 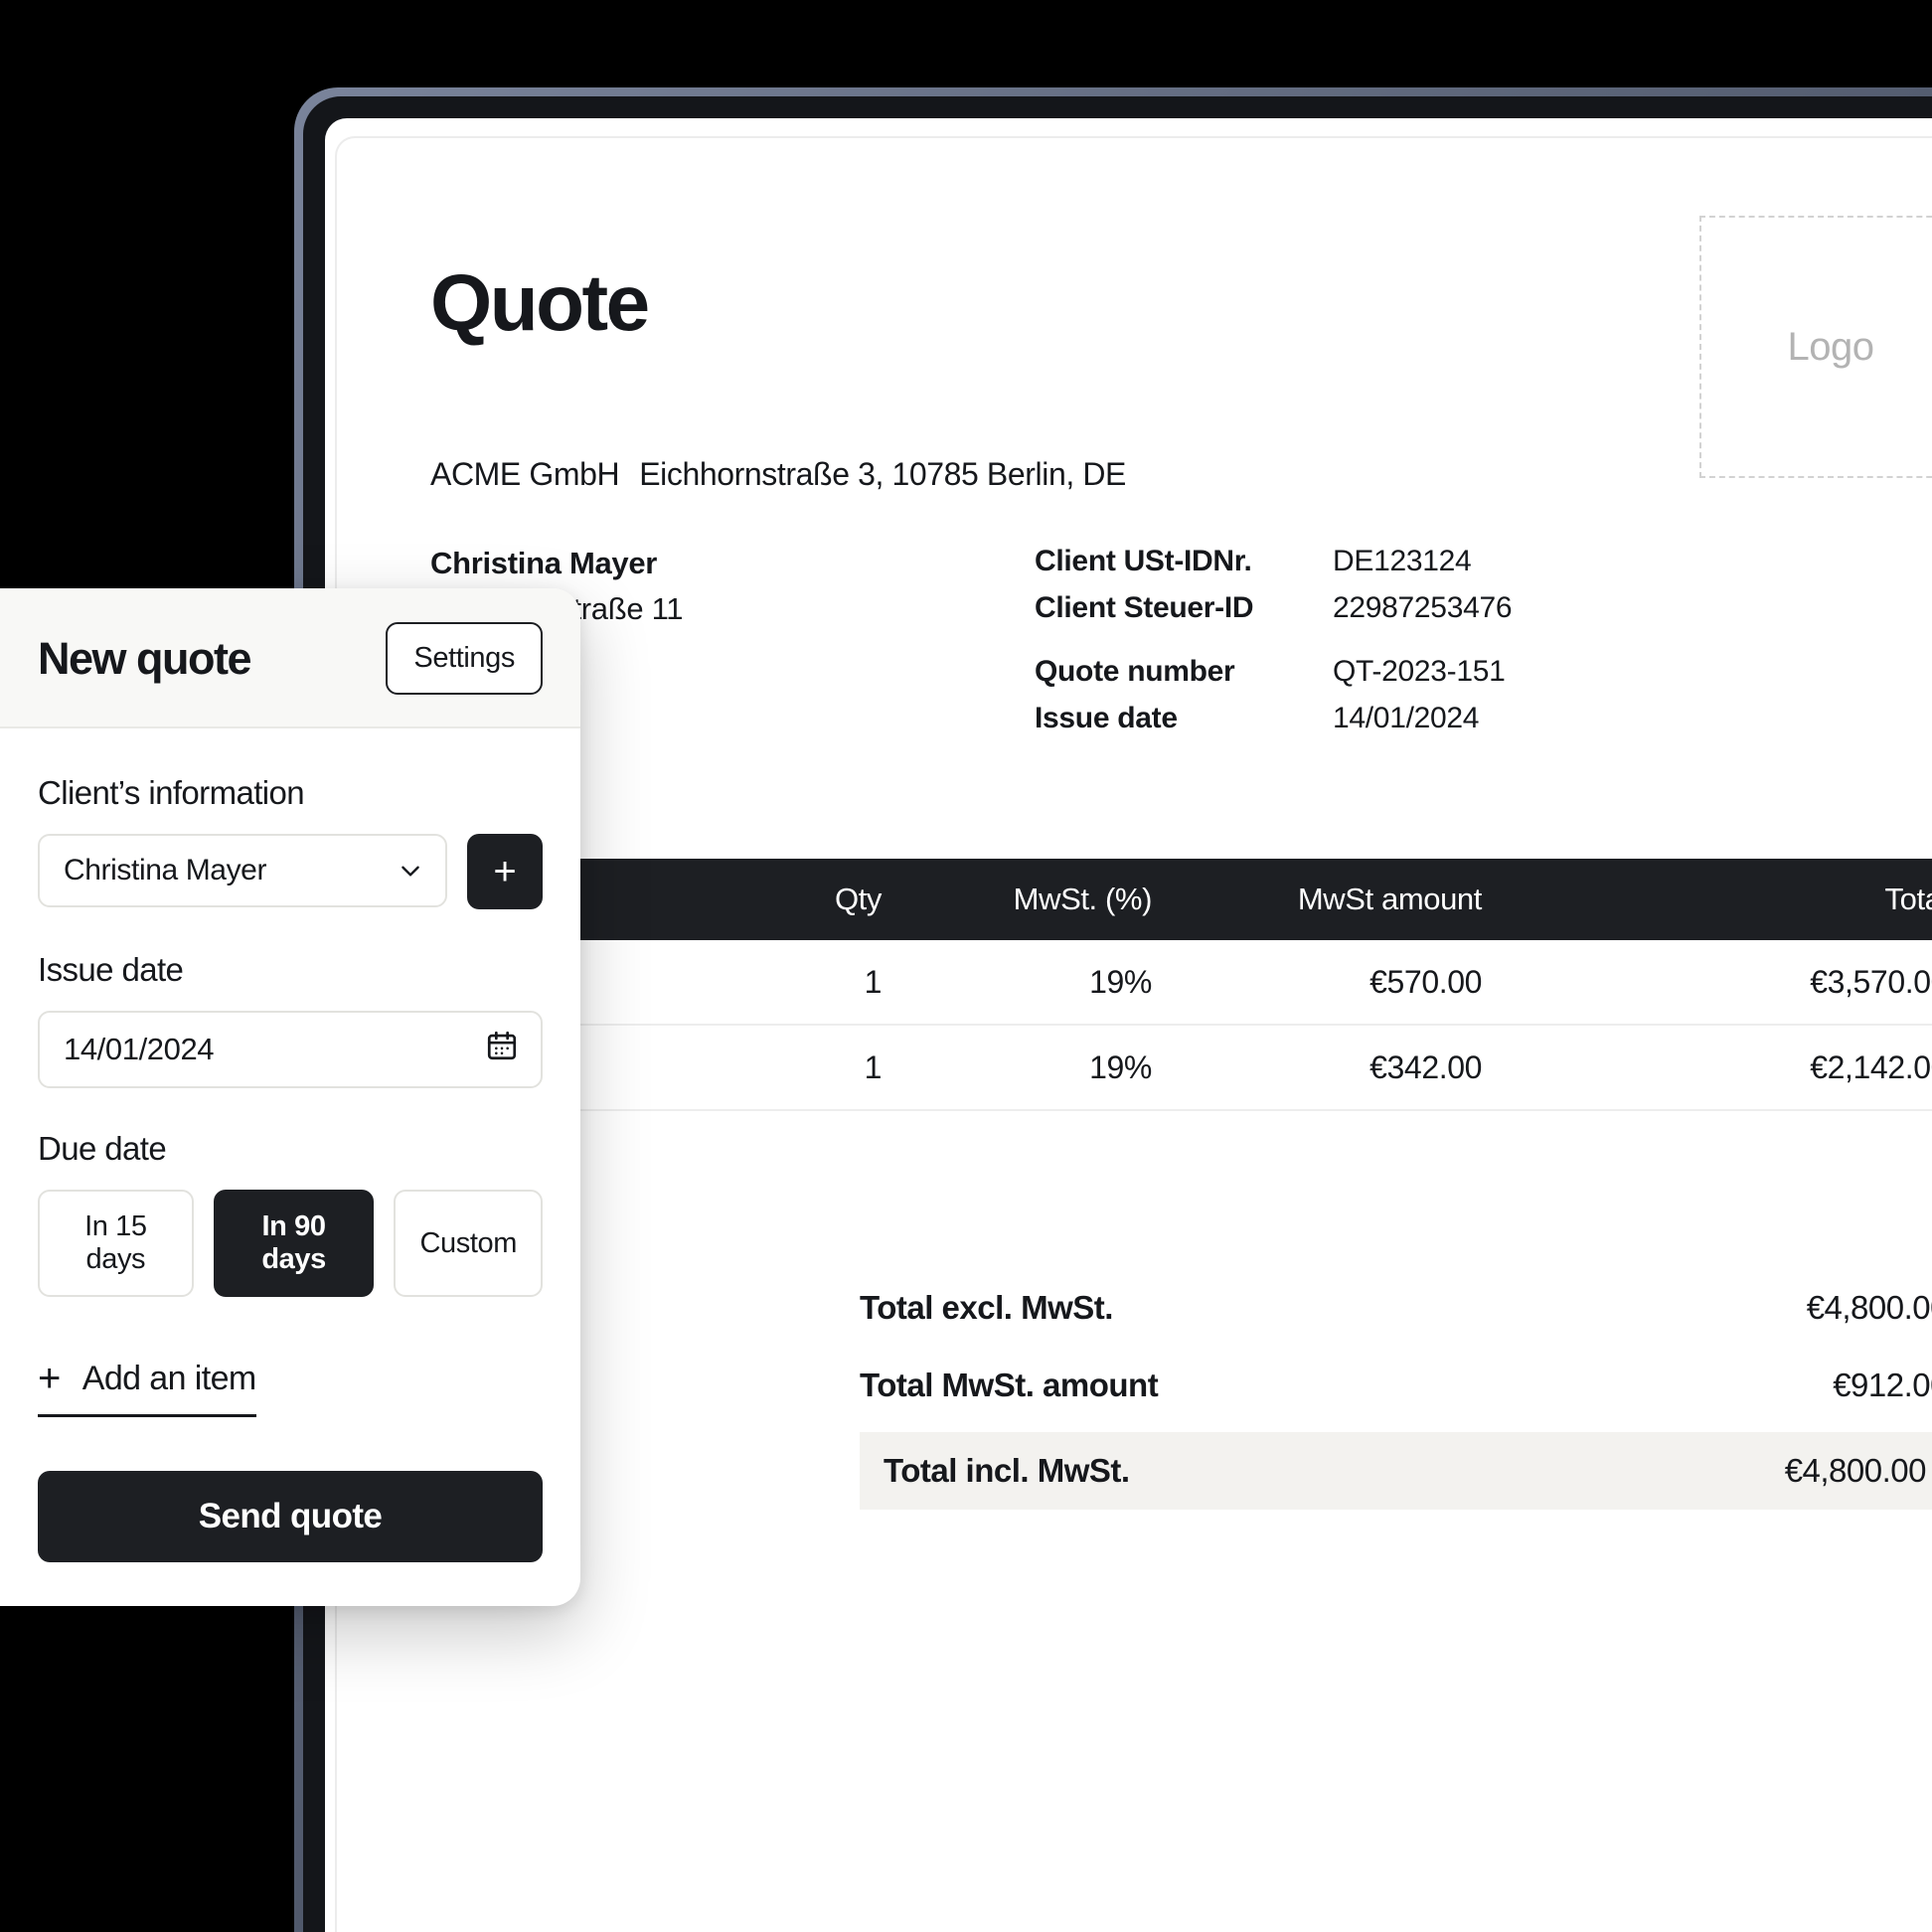 What do you see at coordinates (165, 870) in the screenshot?
I see `client-select-value: Christina Mayer` at bounding box center [165, 870].